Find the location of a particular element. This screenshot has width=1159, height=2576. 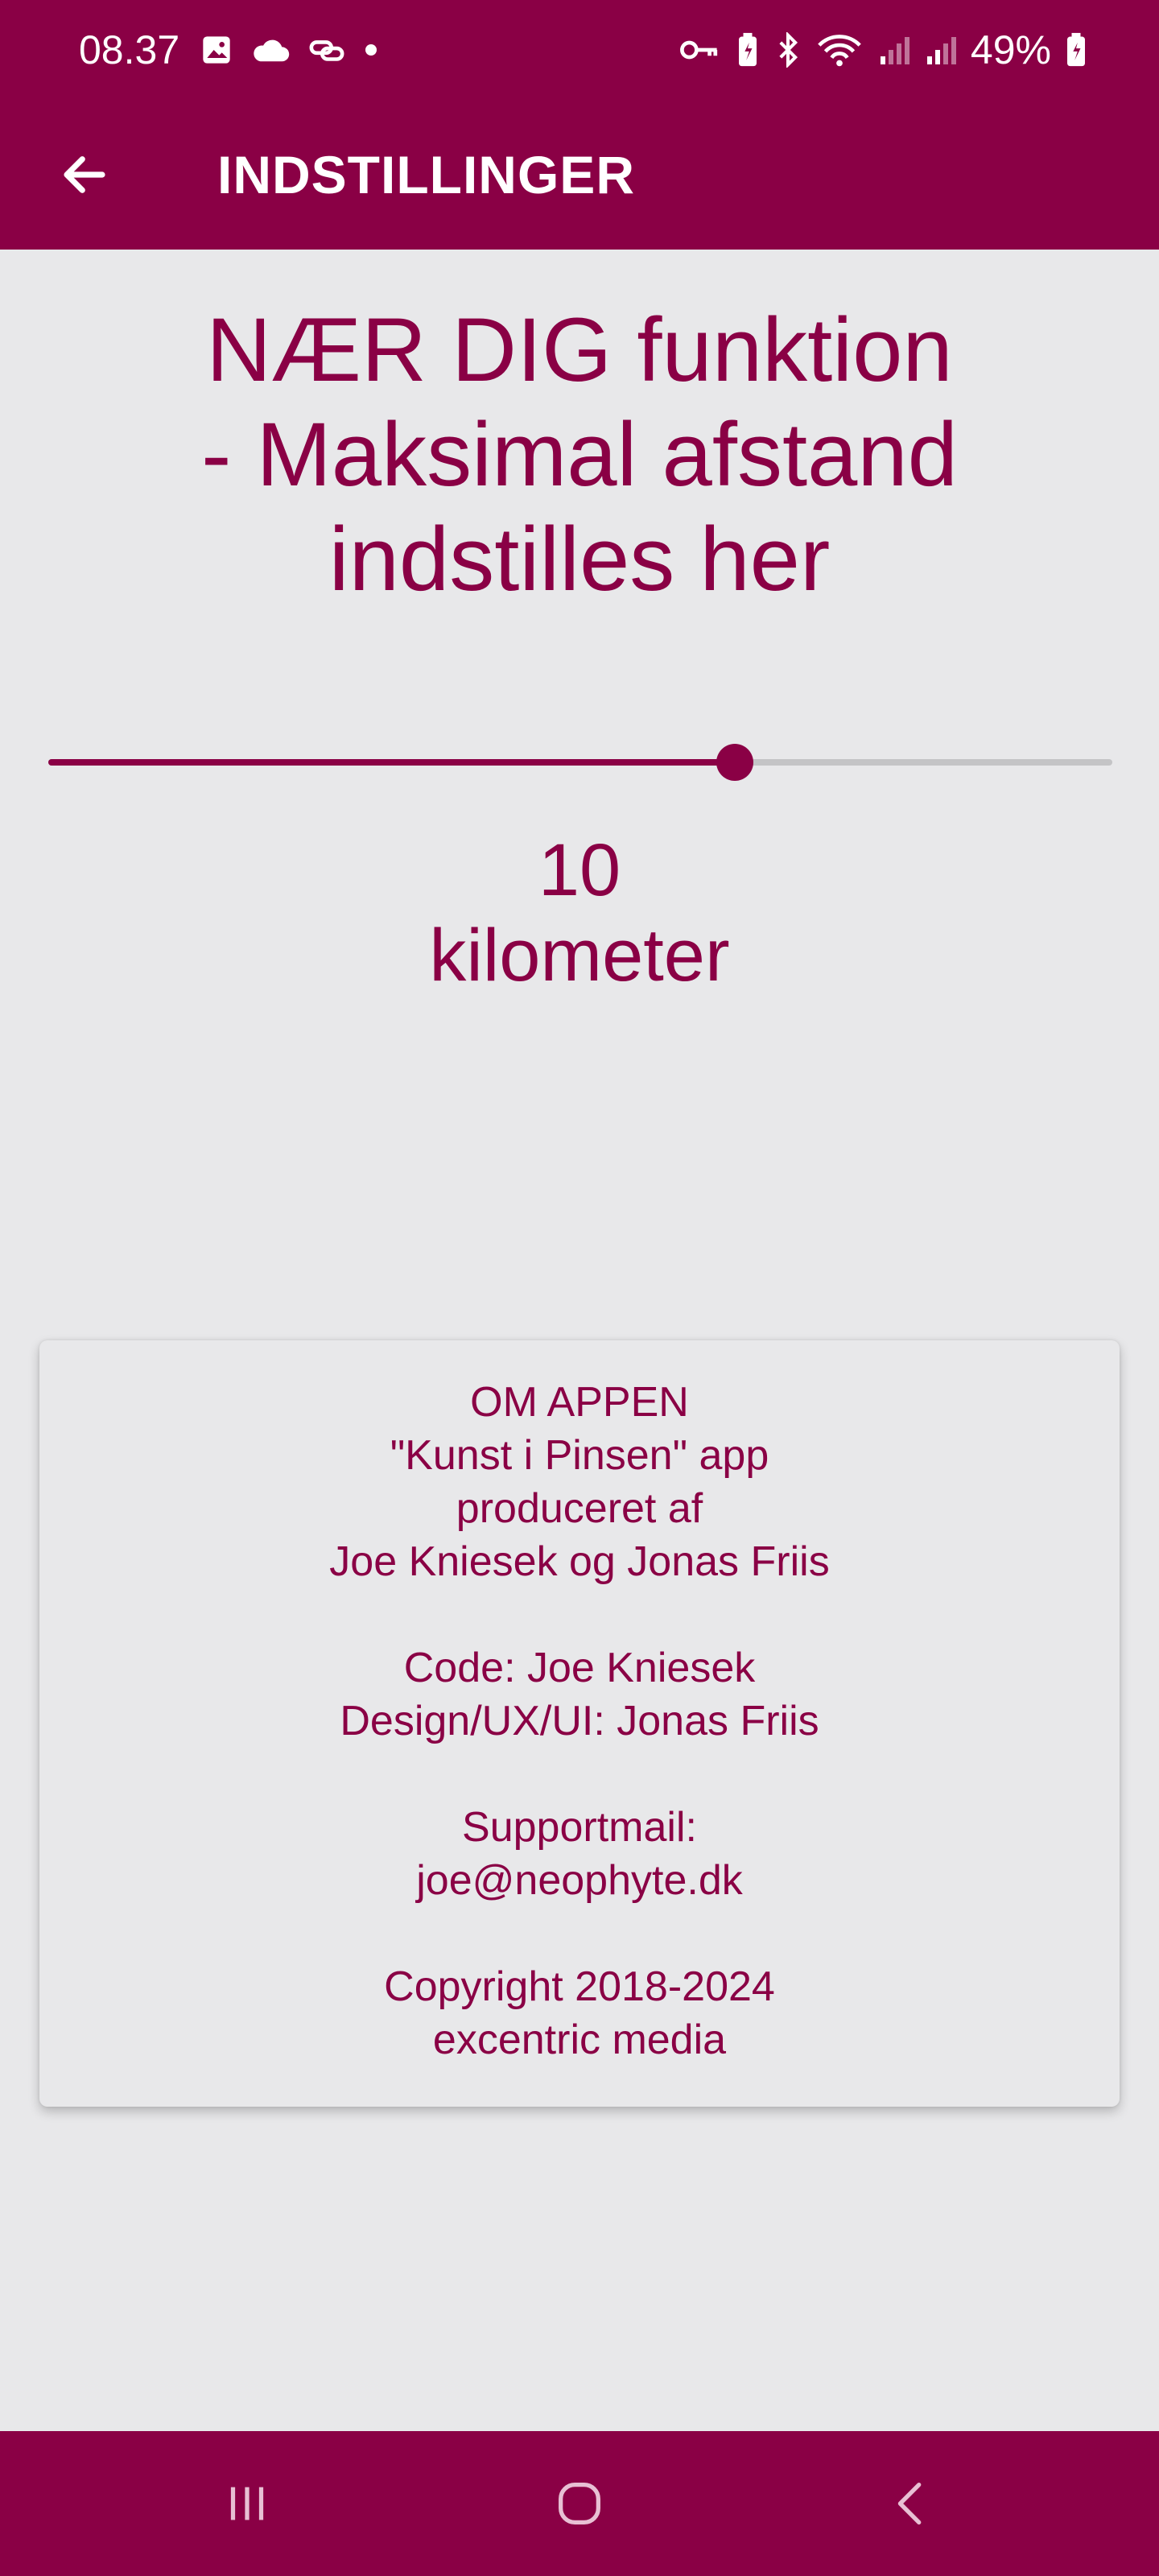

about-line: Joe Kniesek og Jonas Friis is located at coordinates (579, 1561).